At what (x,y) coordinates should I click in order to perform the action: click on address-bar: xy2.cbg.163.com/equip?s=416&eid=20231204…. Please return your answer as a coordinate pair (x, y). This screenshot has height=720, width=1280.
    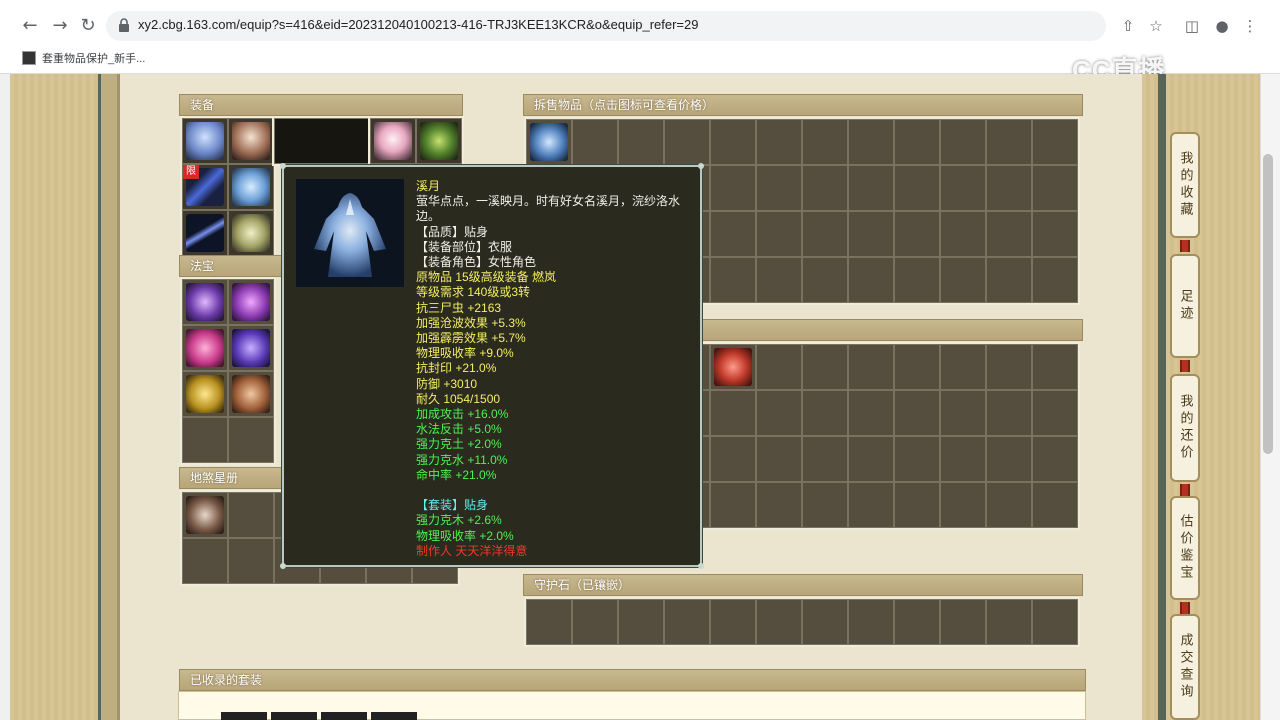
    Looking at the image, I should click on (606, 26).